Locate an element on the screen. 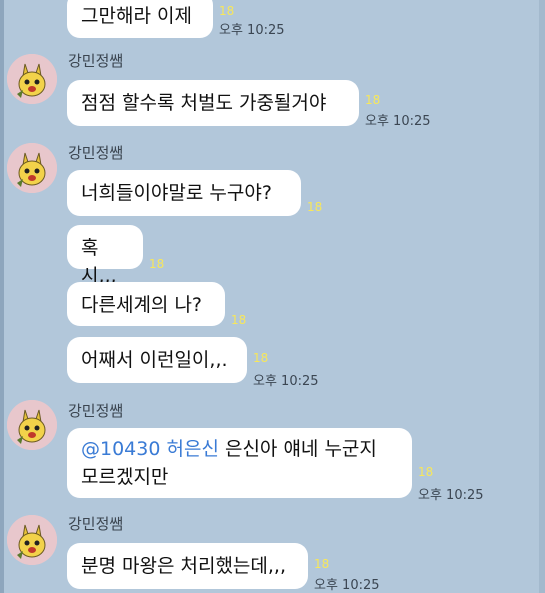 This screenshot has height=593, width=545. message-bubble: 그만해라 이제 is located at coordinates (140, 19).